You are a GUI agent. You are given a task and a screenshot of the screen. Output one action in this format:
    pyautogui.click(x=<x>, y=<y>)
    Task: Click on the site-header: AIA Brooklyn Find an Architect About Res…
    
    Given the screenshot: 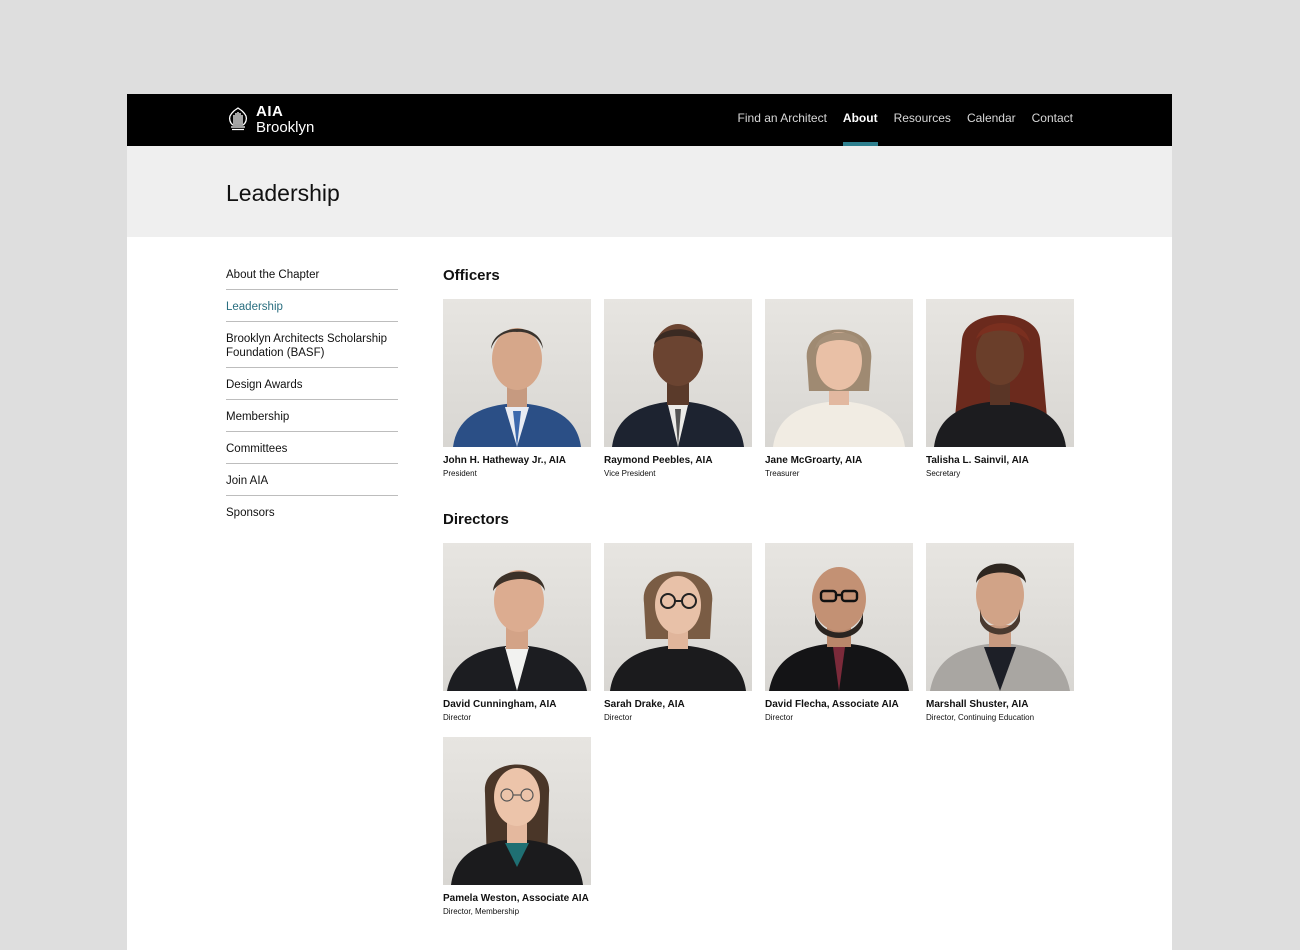 What is the action you would take?
    pyautogui.click(x=649, y=120)
    